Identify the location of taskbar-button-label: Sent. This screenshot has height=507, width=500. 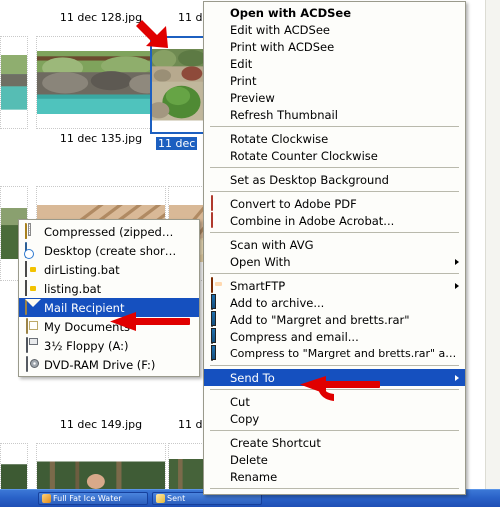
(176, 498).